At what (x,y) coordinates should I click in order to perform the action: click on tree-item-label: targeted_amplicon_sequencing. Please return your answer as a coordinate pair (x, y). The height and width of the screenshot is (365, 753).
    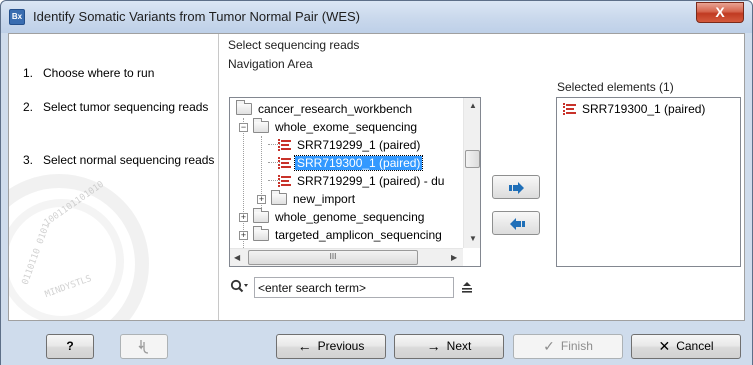
    Looking at the image, I should click on (358, 235).